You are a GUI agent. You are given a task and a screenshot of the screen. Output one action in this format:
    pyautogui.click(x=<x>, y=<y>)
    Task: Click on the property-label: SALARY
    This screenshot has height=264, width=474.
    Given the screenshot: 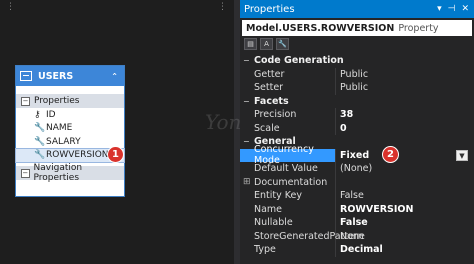 What is the action you would take?
    pyautogui.click(x=63, y=141)
    